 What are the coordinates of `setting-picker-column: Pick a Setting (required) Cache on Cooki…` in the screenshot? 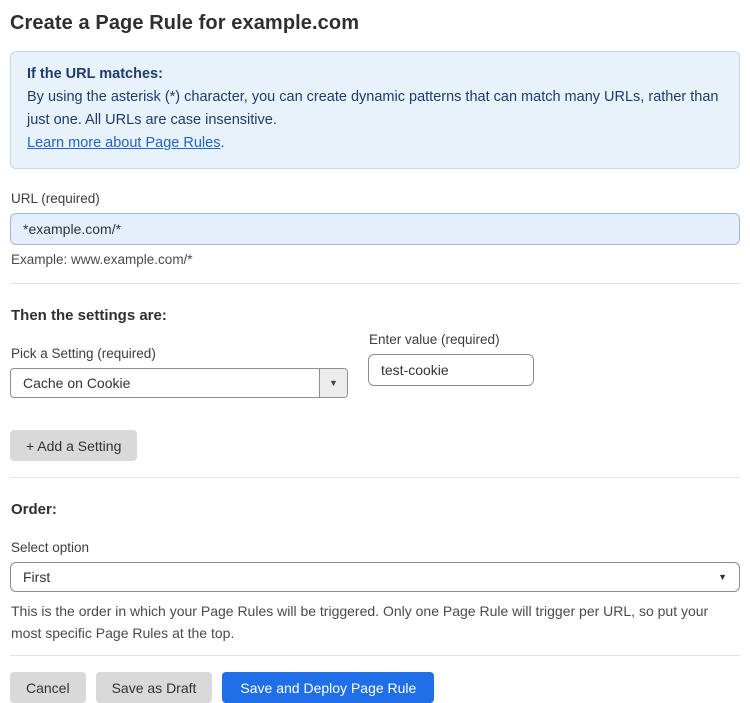 It's located at (179, 361).